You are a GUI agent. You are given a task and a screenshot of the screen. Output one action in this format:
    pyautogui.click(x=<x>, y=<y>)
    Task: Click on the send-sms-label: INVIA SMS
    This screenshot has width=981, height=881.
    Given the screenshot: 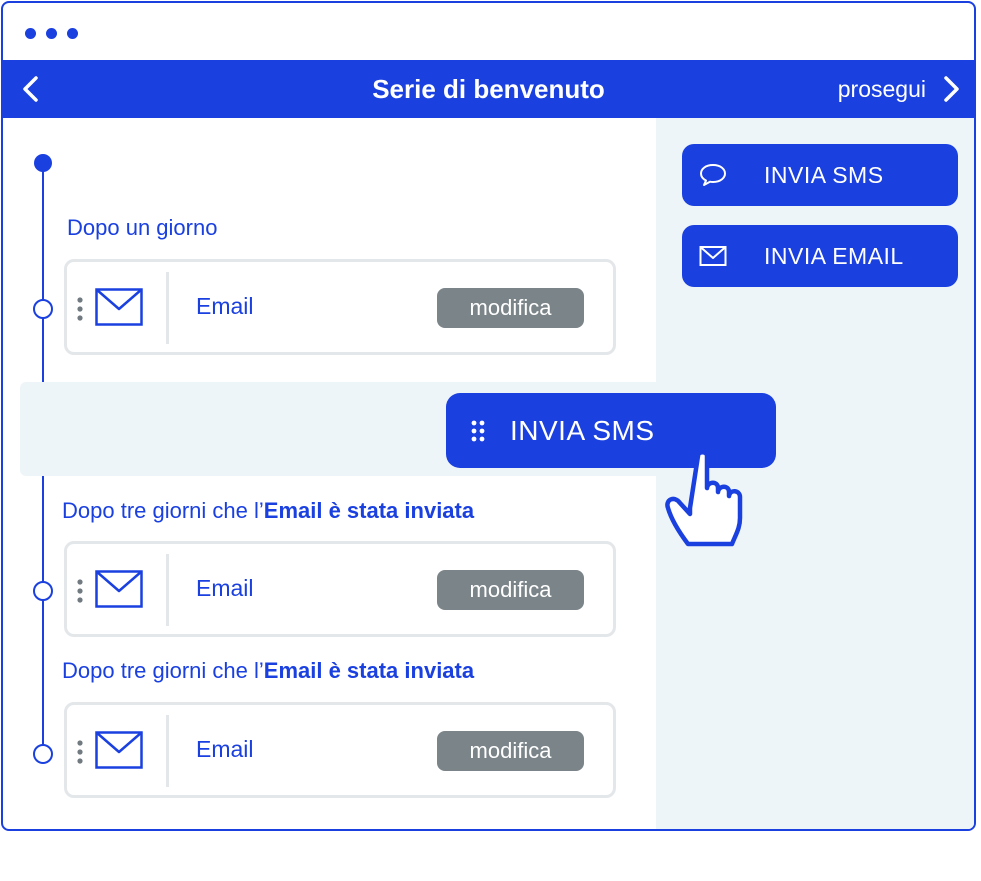 What is the action you would take?
    pyautogui.click(x=824, y=174)
    